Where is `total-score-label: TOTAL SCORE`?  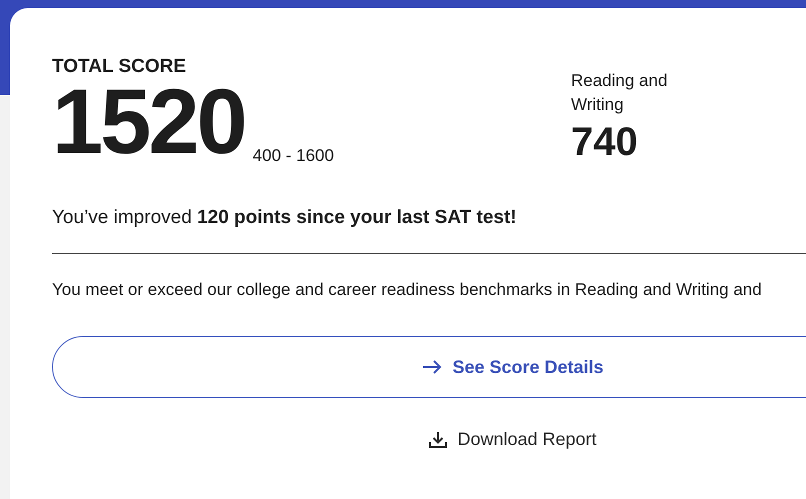 total-score-label: TOTAL SCORE is located at coordinates (120, 67).